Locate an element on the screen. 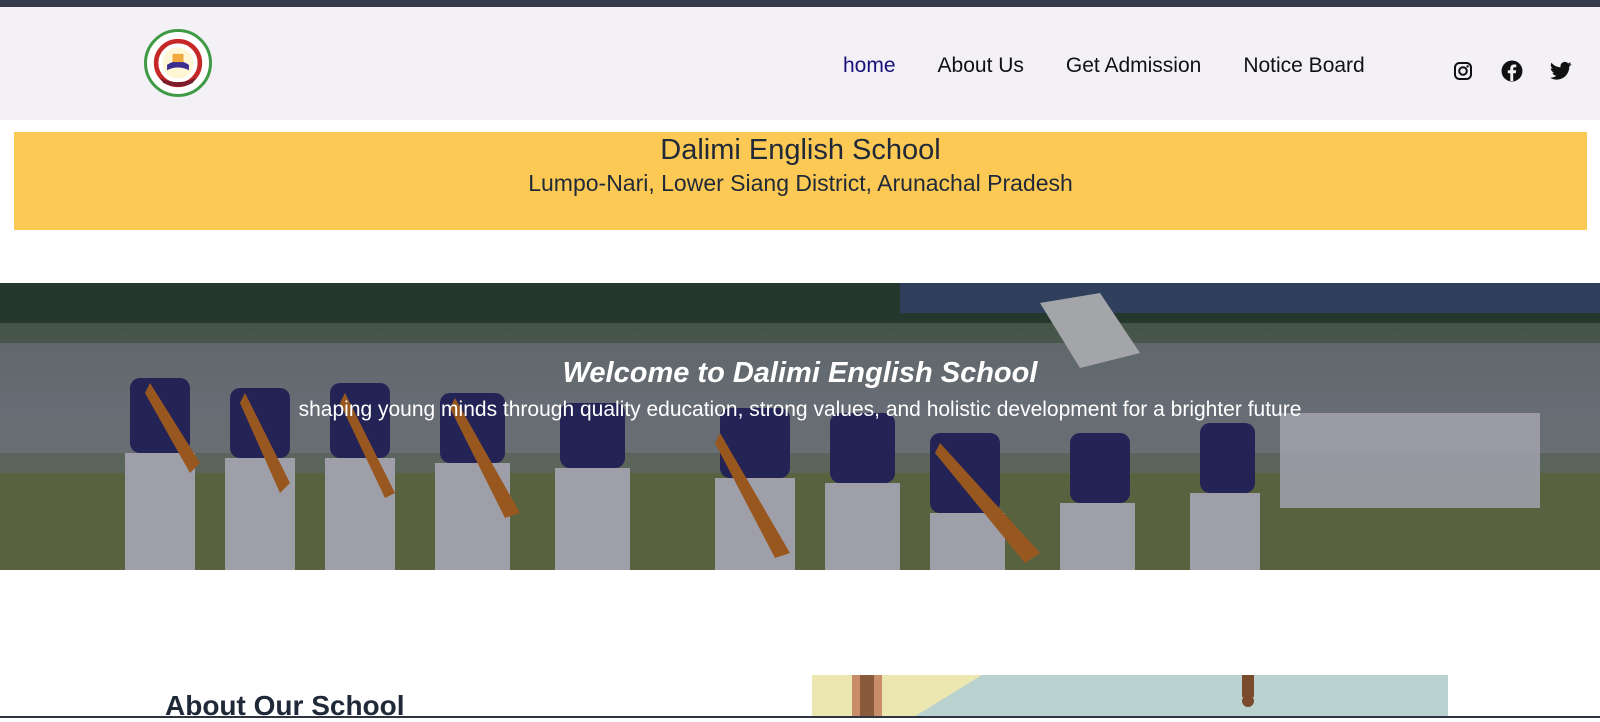 The image size is (1600, 722). facebook-icon is located at coordinates (1512, 71).